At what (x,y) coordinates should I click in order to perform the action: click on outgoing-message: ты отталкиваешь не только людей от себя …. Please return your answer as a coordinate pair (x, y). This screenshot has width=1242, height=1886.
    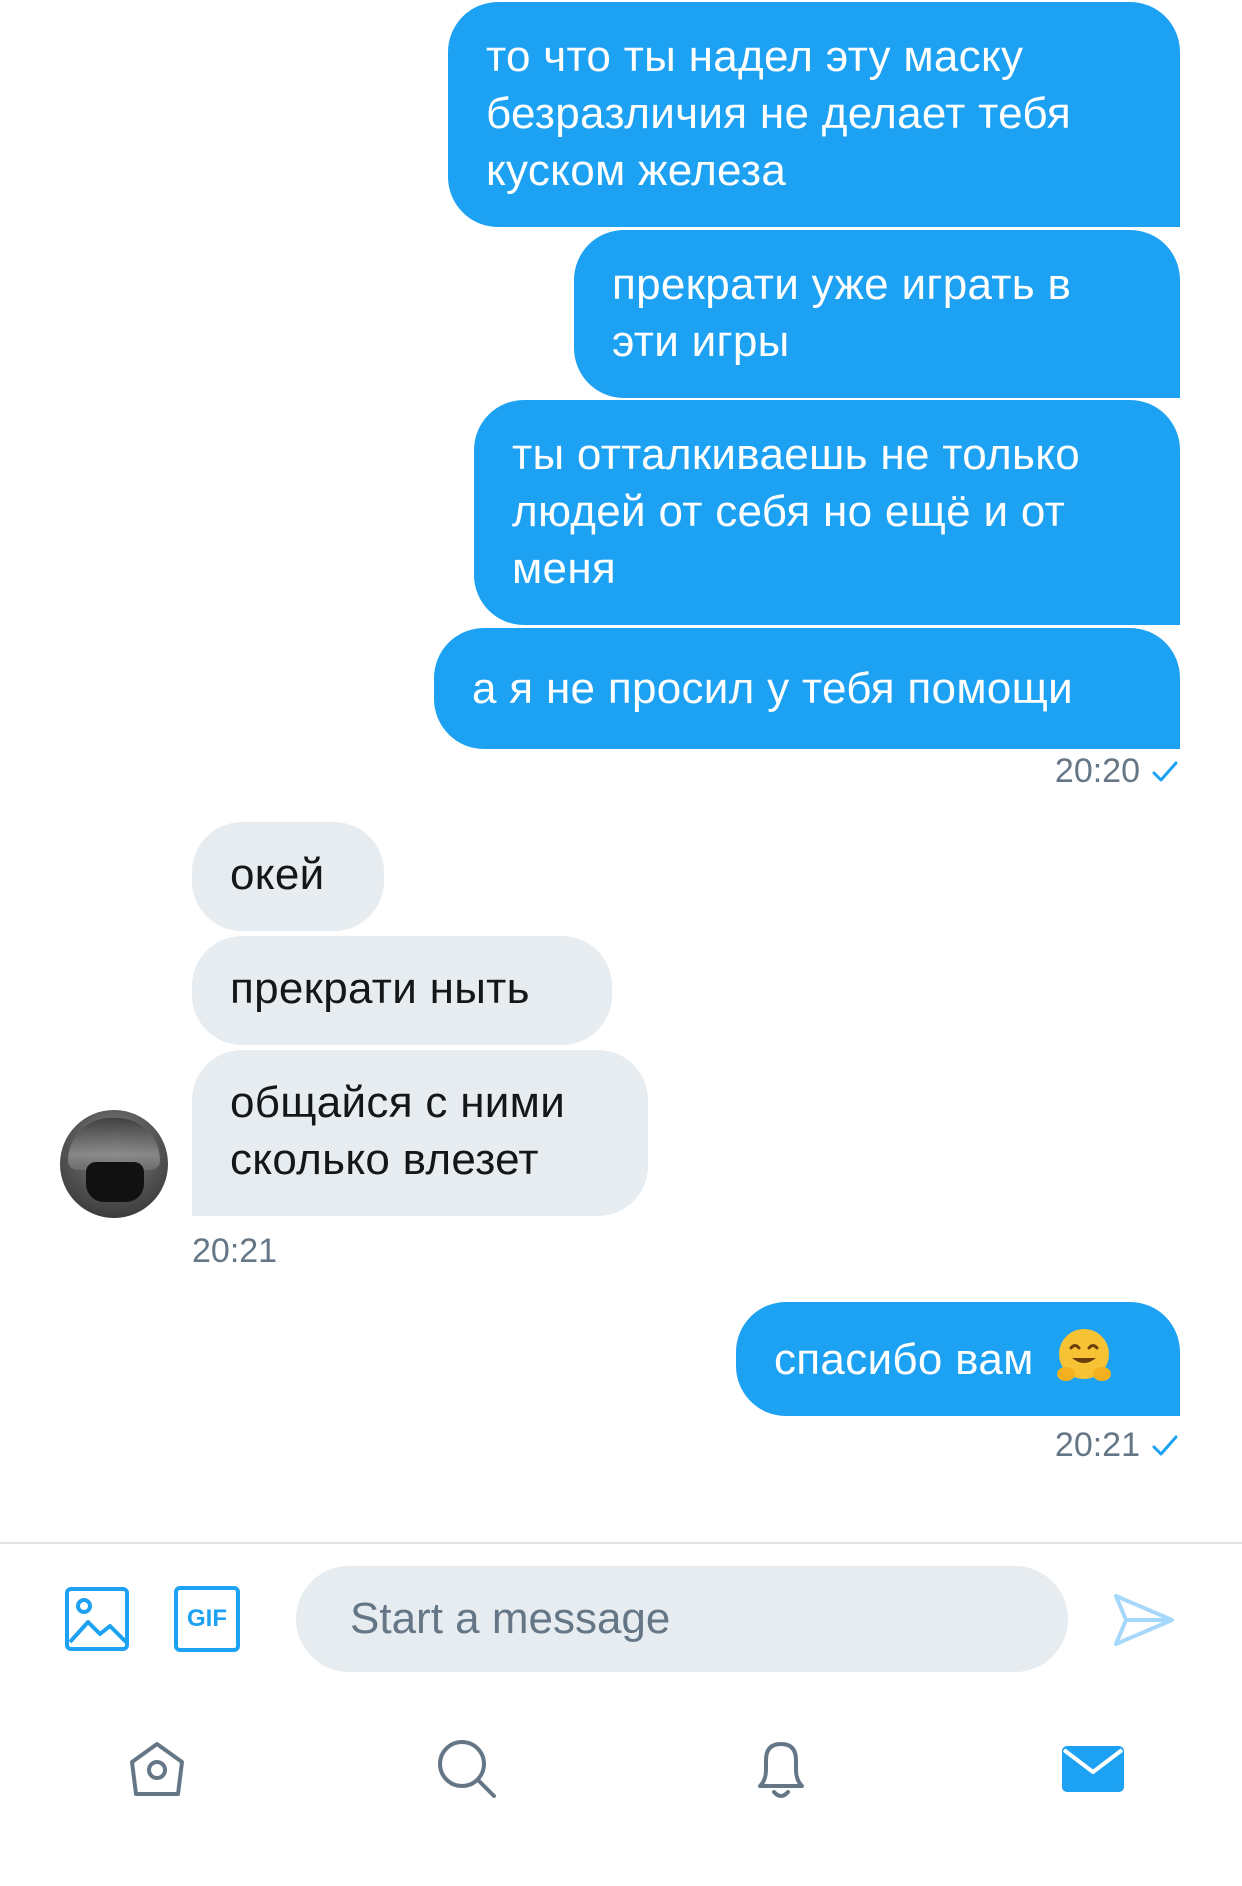
    Looking at the image, I should click on (827, 512).